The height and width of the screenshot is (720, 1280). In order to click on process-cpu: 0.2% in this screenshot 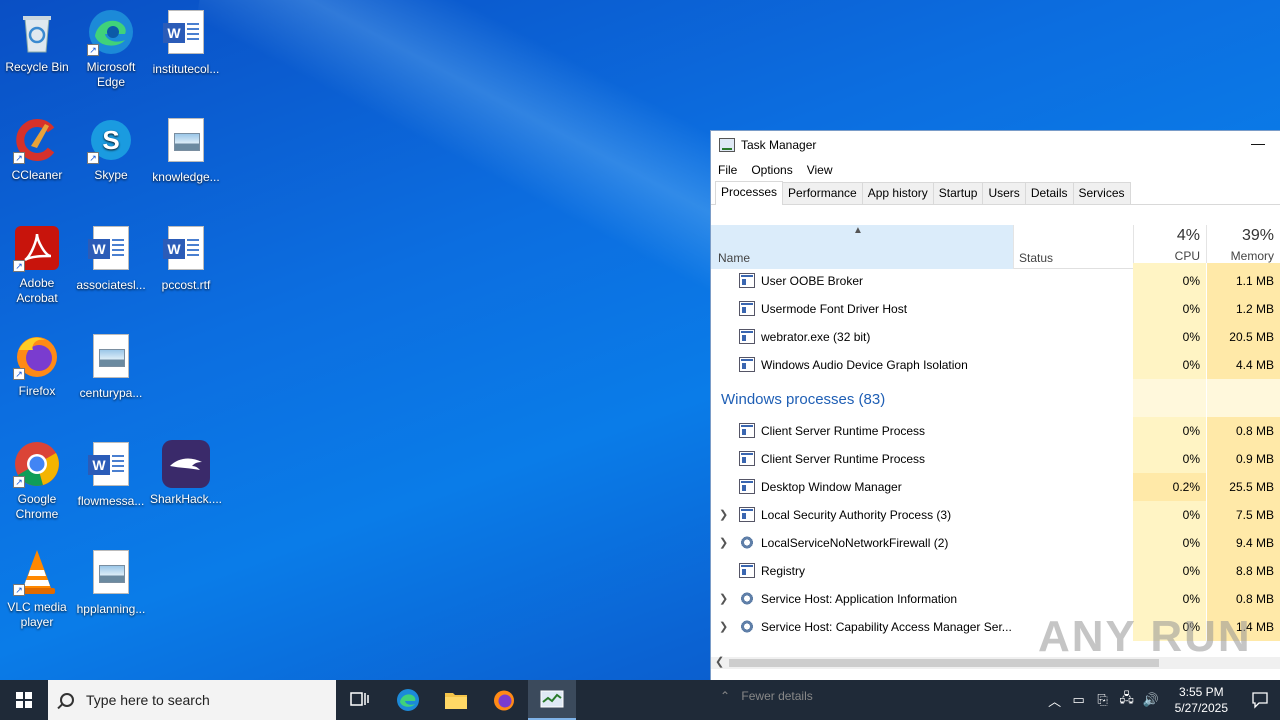, I will do `click(1169, 487)`.